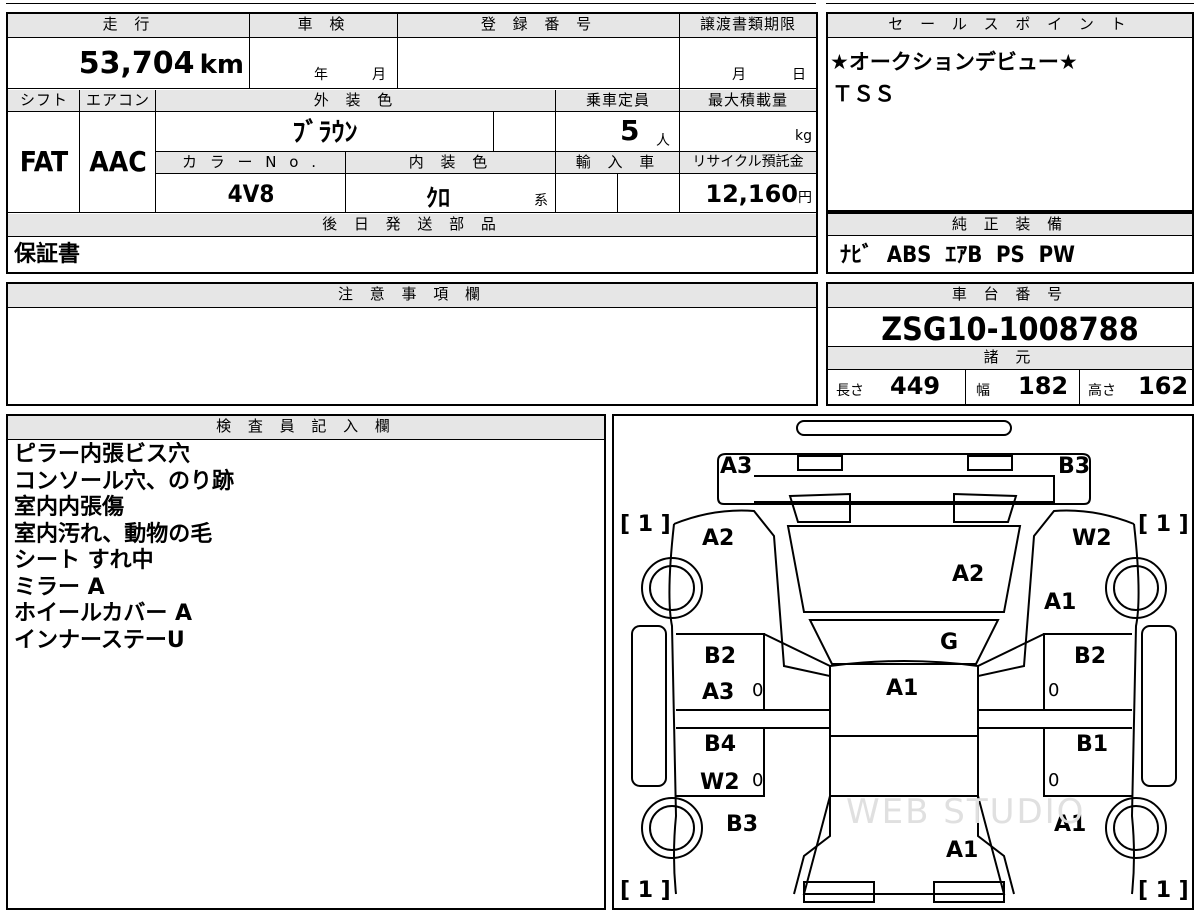  I want to click on recycle-value: 12,160円, so click(758, 194).